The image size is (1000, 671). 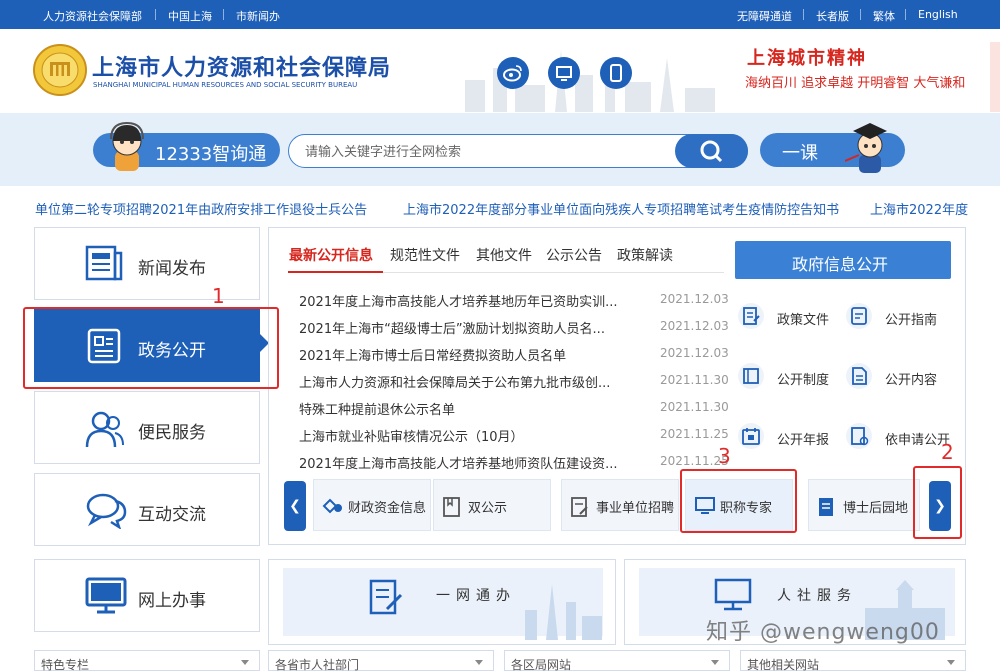 I want to click on postdoc-doc-icon, so click(x=827, y=507).